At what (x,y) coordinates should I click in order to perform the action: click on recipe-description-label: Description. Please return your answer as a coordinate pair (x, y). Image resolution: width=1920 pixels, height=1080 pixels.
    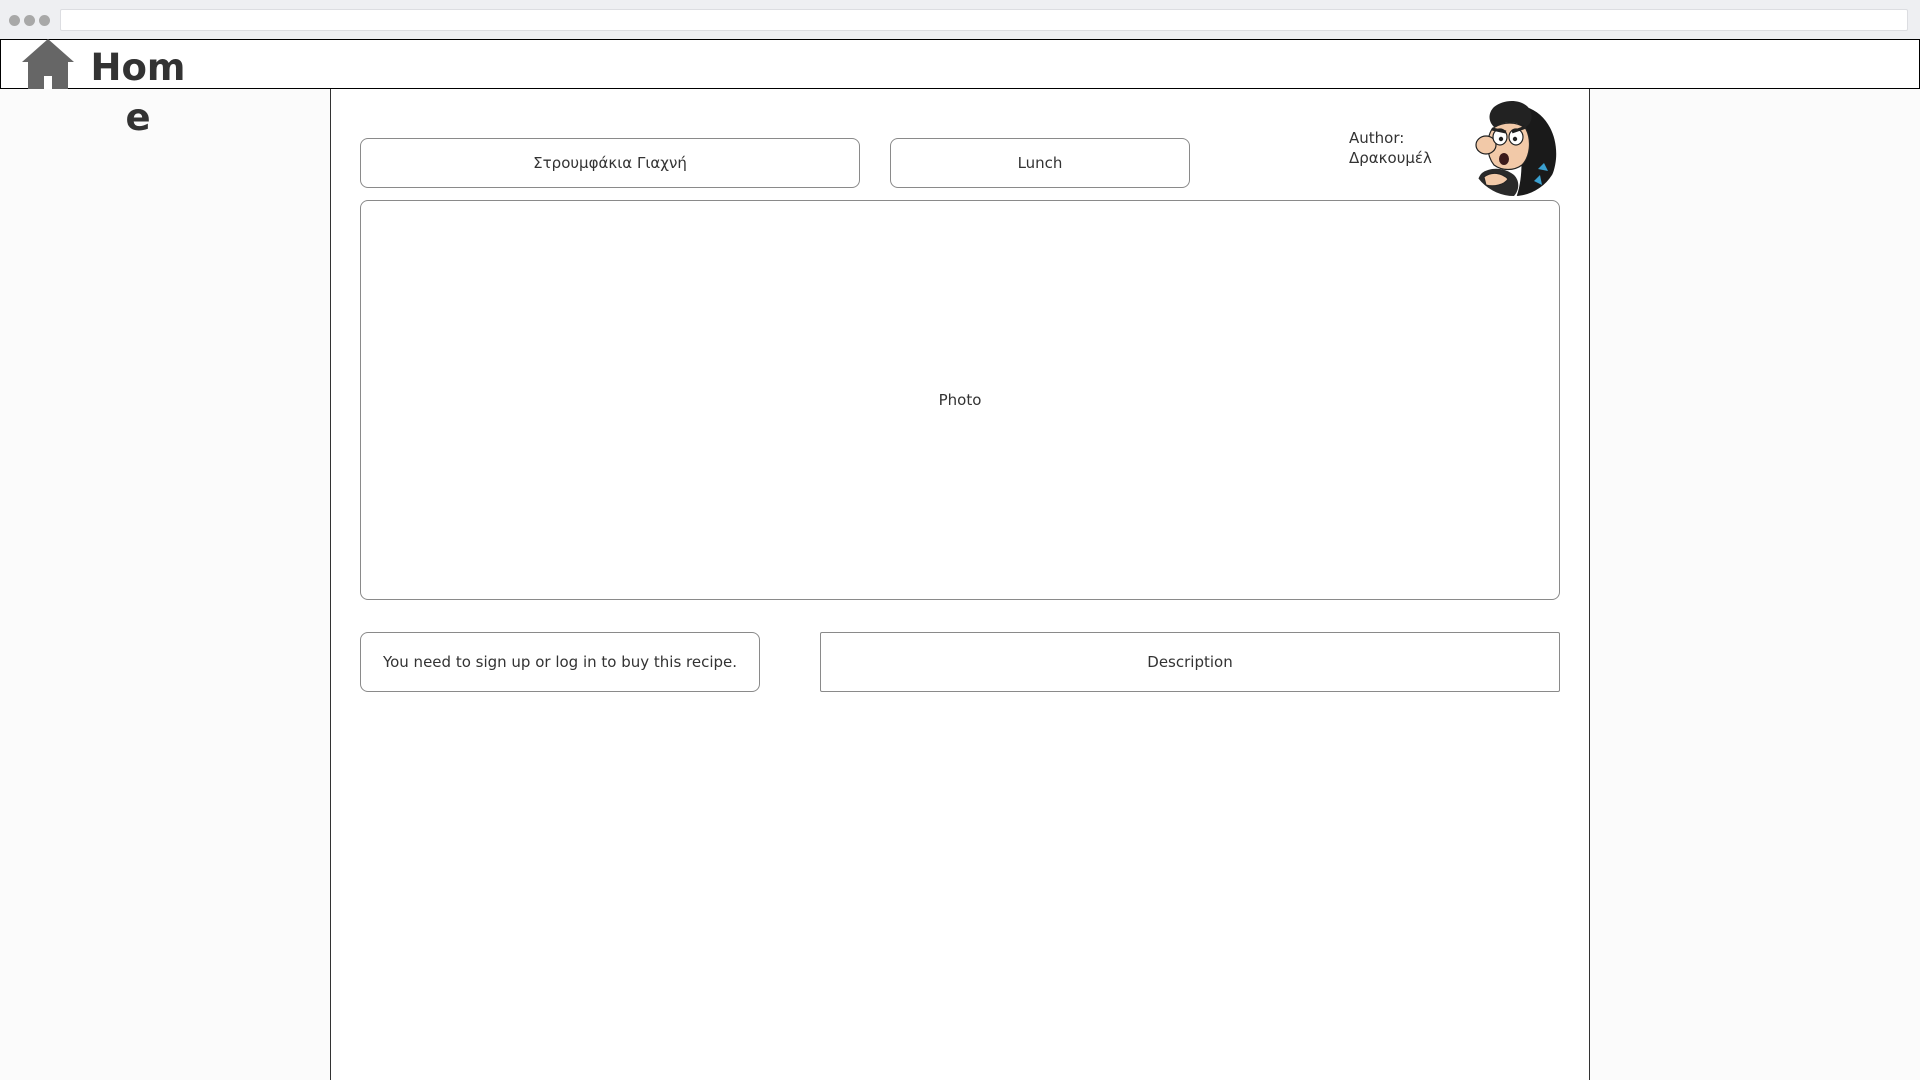
    Looking at the image, I should click on (1190, 662).